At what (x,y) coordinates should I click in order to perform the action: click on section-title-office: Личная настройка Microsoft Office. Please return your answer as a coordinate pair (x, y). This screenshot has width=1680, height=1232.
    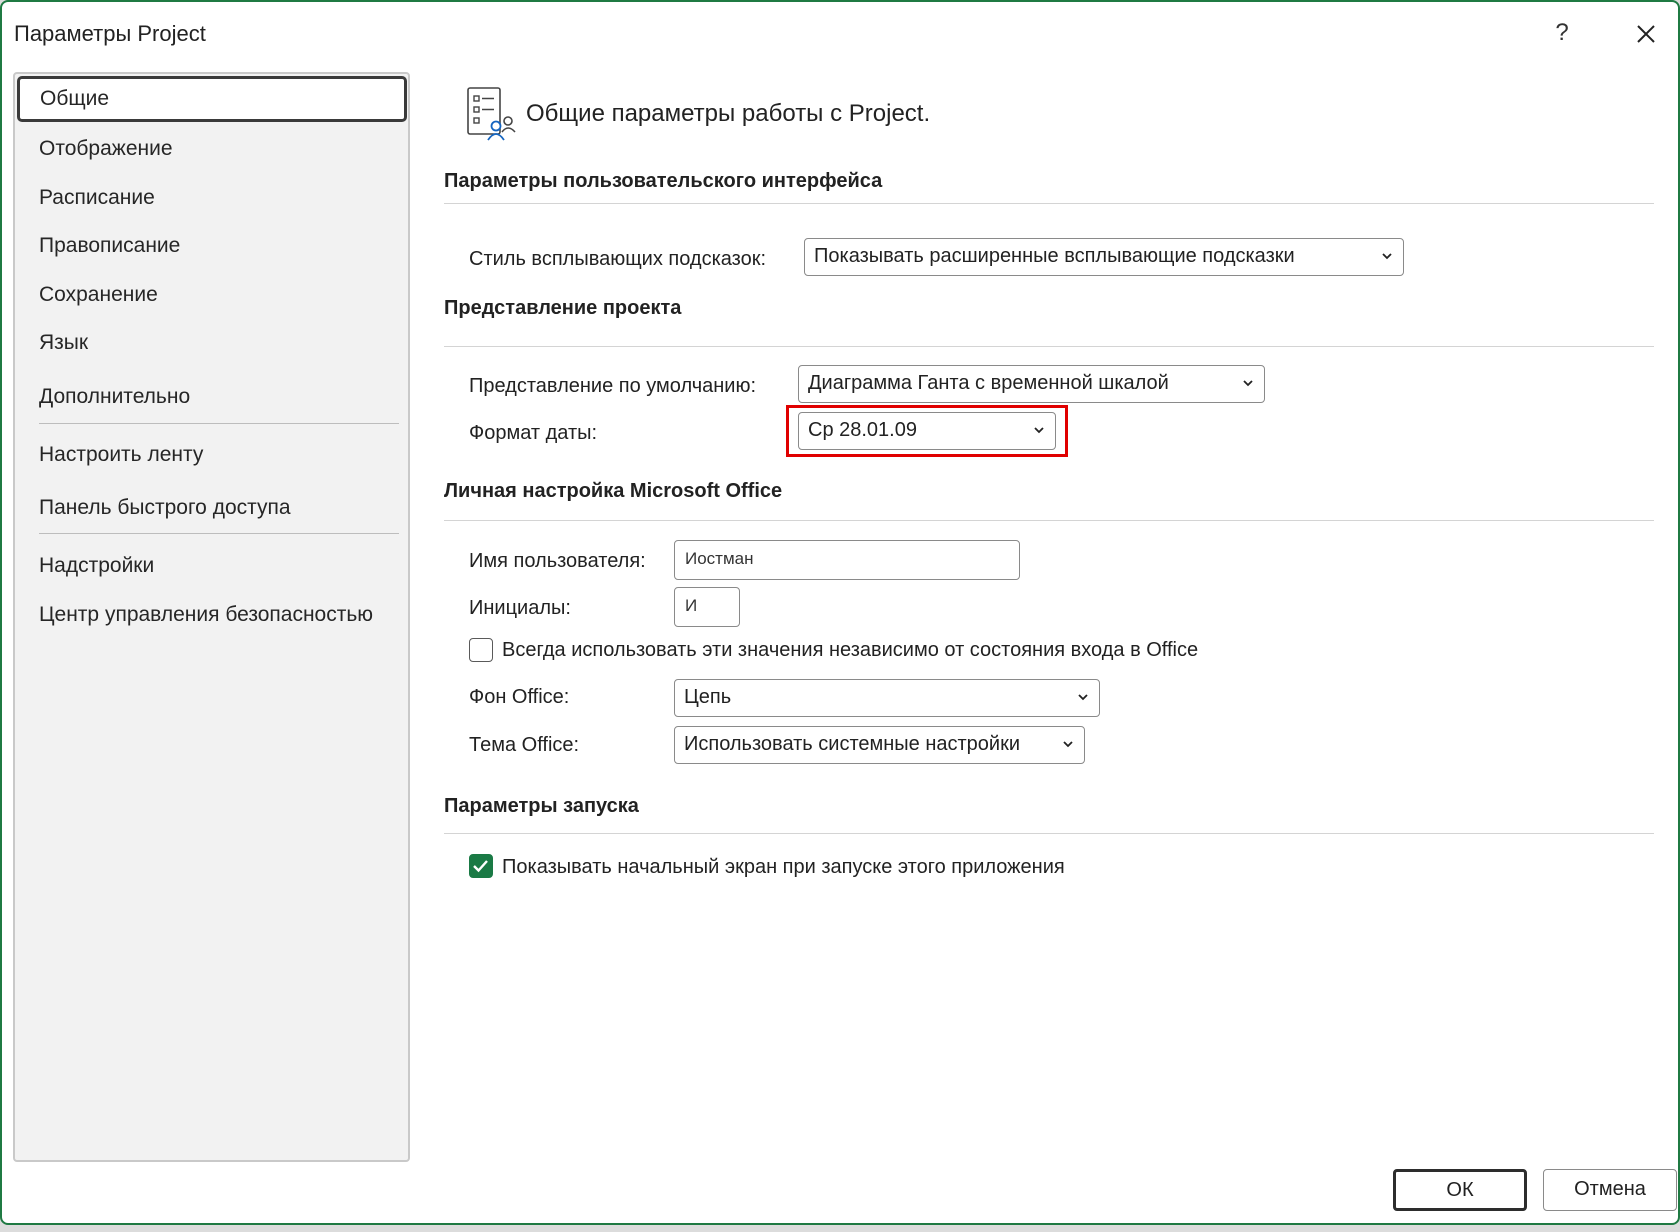
    Looking at the image, I should click on (613, 491).